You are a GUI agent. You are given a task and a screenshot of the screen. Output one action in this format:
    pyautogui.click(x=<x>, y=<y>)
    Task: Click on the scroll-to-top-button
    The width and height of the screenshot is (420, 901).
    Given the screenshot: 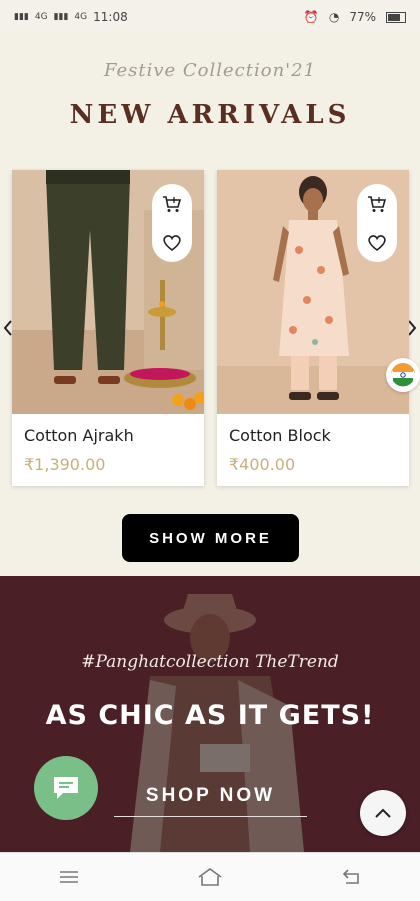 What is the action you would take?
    pyautogui.click(x=383, y=813)
    